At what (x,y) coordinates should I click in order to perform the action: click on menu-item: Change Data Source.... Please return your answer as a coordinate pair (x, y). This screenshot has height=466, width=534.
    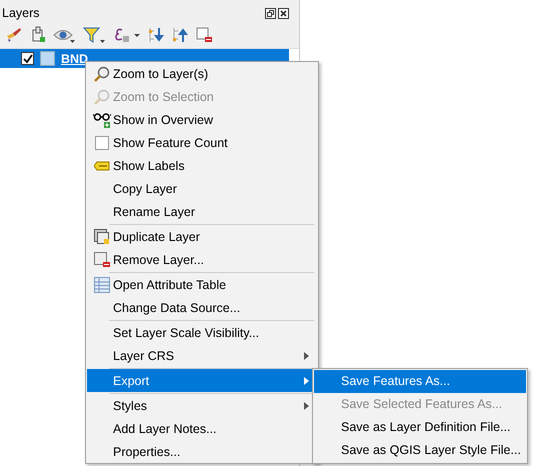
    Looking at the image, I should click on (202, 307).